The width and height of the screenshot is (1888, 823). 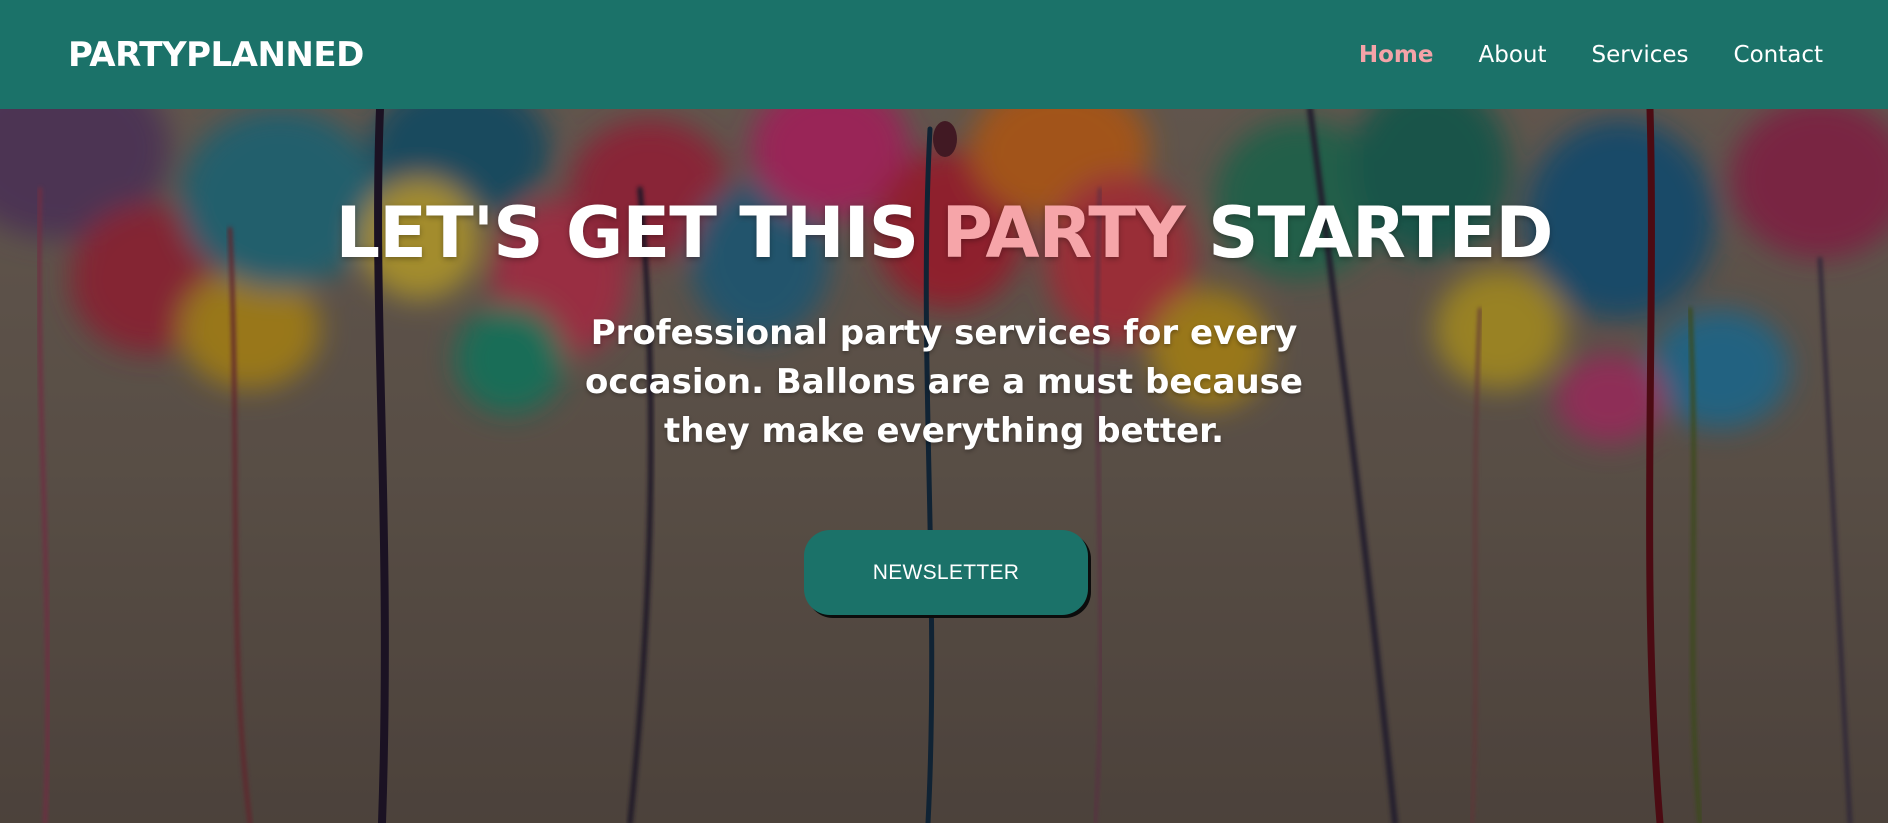 I want to click on headline-part1: LET'S GET THIS, so click(x=627, y=233).